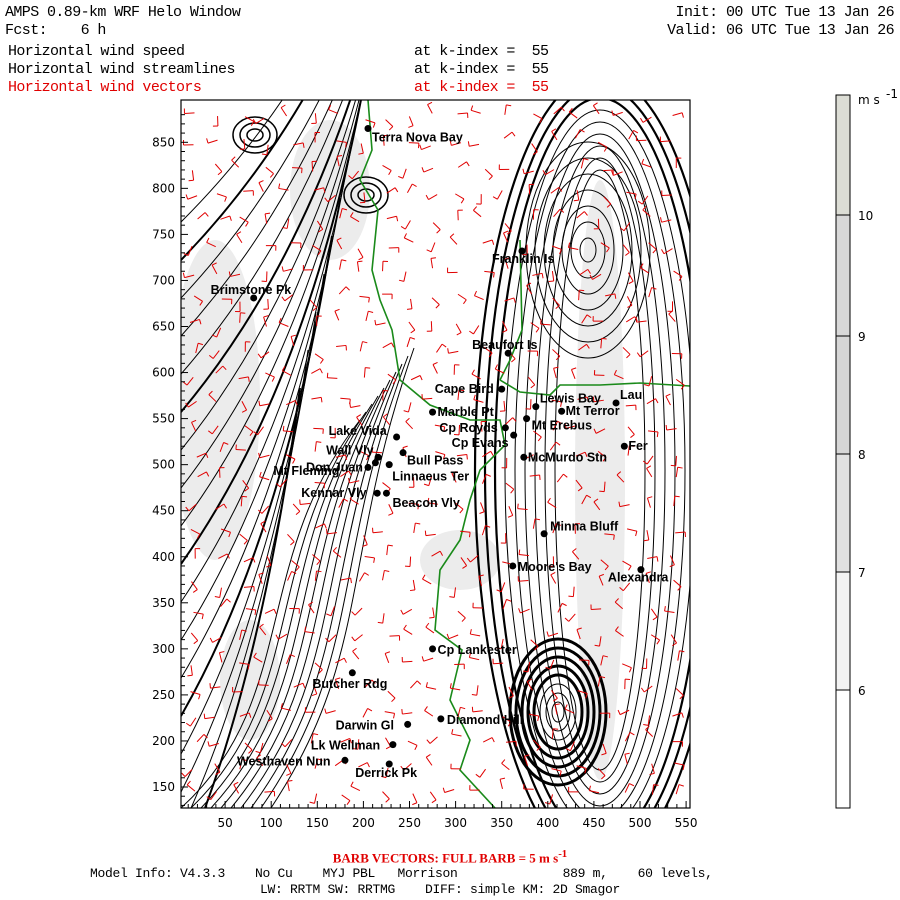 Image resolution: width=900 pixels, height=900 pixels. Describe the element at coordinates (593, 823) in the screenshot. I see `x-tick-label: 450` at that location.